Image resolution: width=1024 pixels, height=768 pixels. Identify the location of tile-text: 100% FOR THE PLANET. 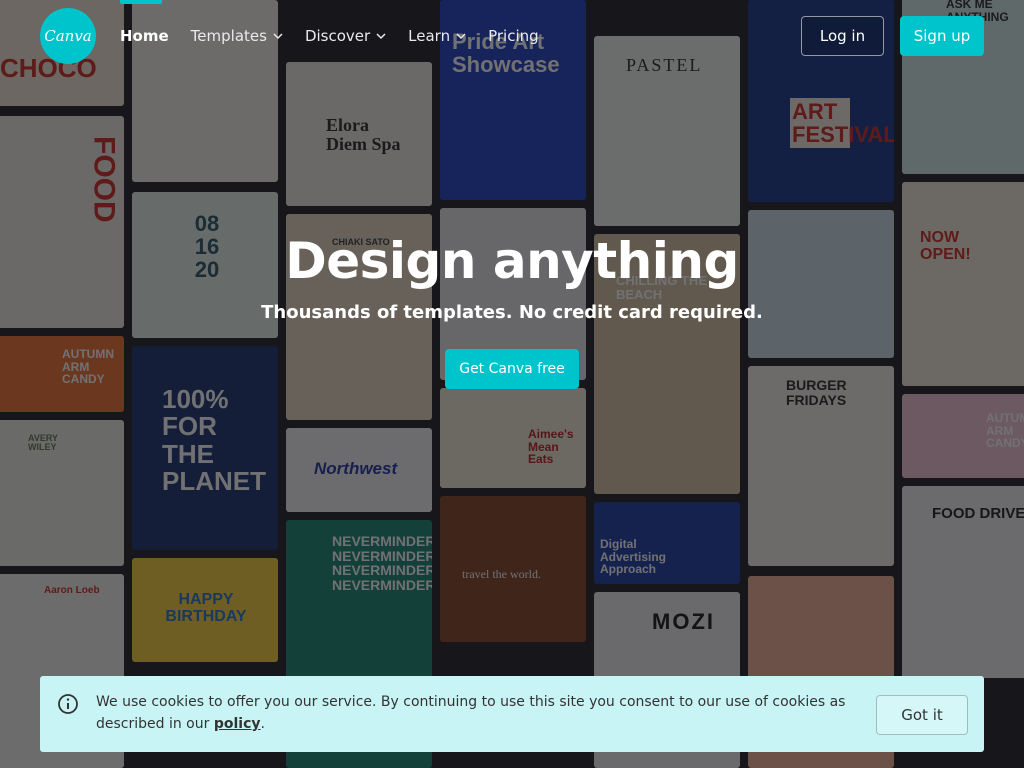
(214, 440).